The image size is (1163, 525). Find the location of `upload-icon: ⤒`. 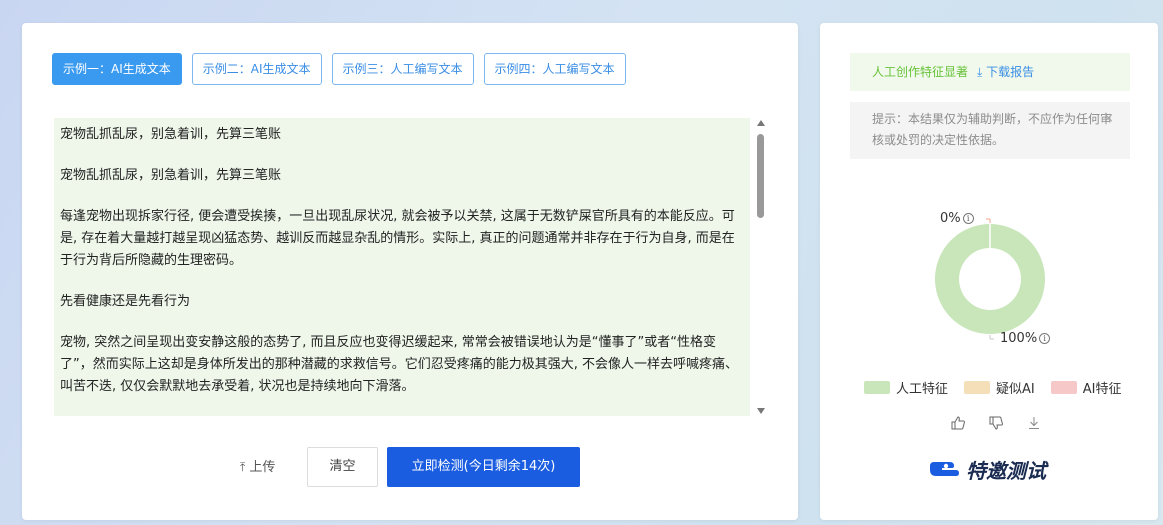

upload-icon: ⤒ is located at coordinates (243, 467).